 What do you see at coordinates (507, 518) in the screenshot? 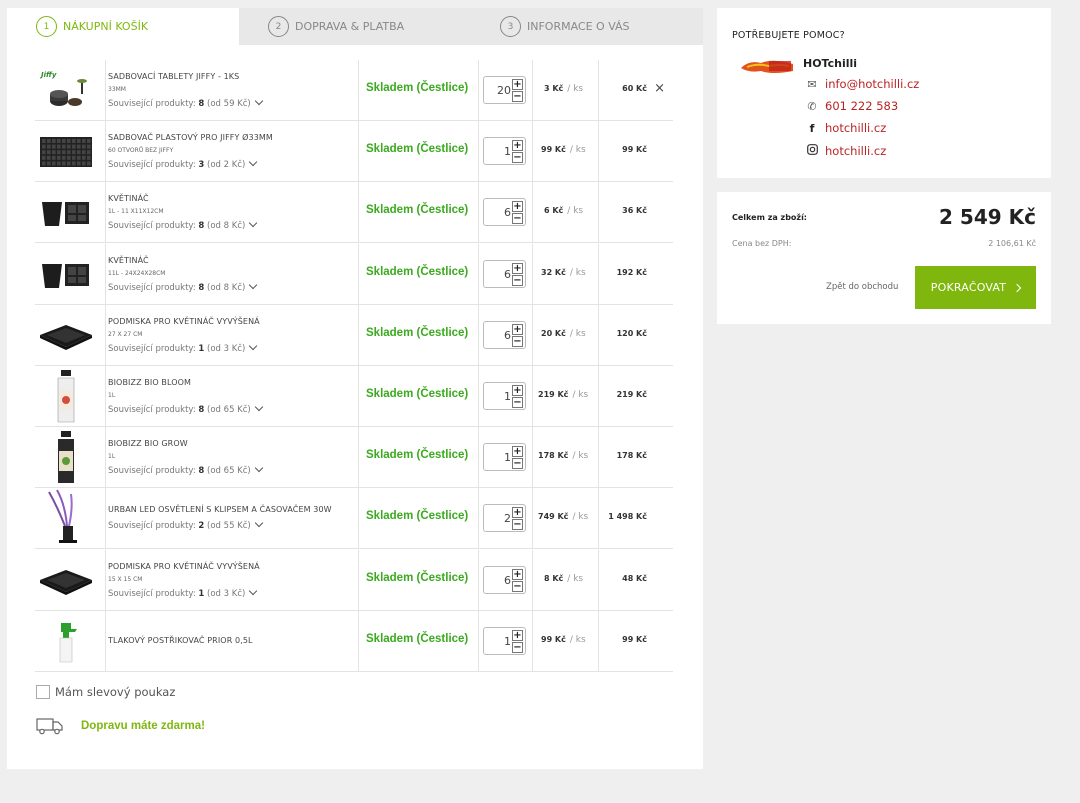
I see `quantity-value: 2` at bounding box center [507, 518].